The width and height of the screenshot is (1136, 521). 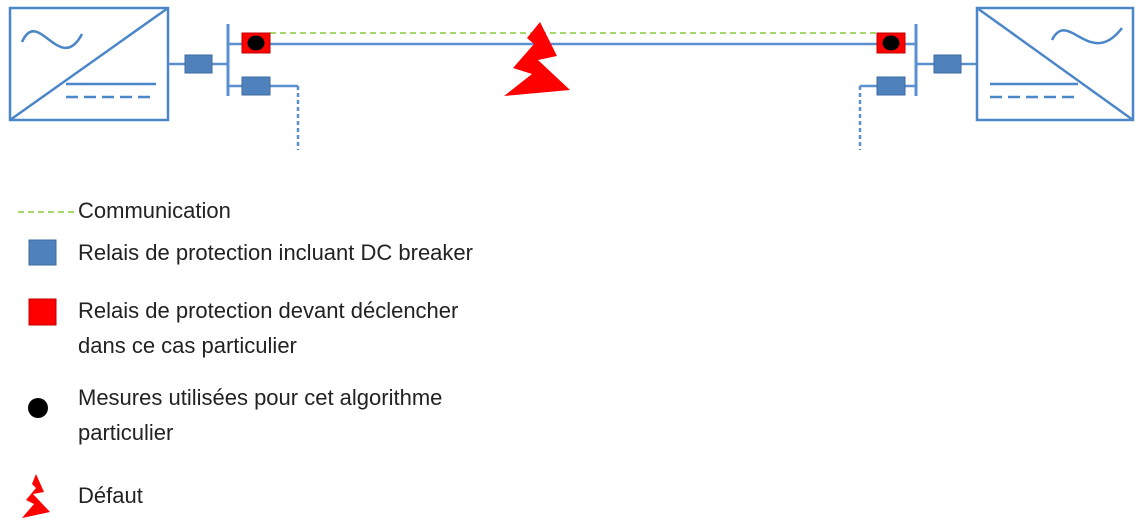 What do you see at coordinates (36, 496) in the screenshot?
I see `legend-fault-lightning-icon` at bounding box center [36, 496].